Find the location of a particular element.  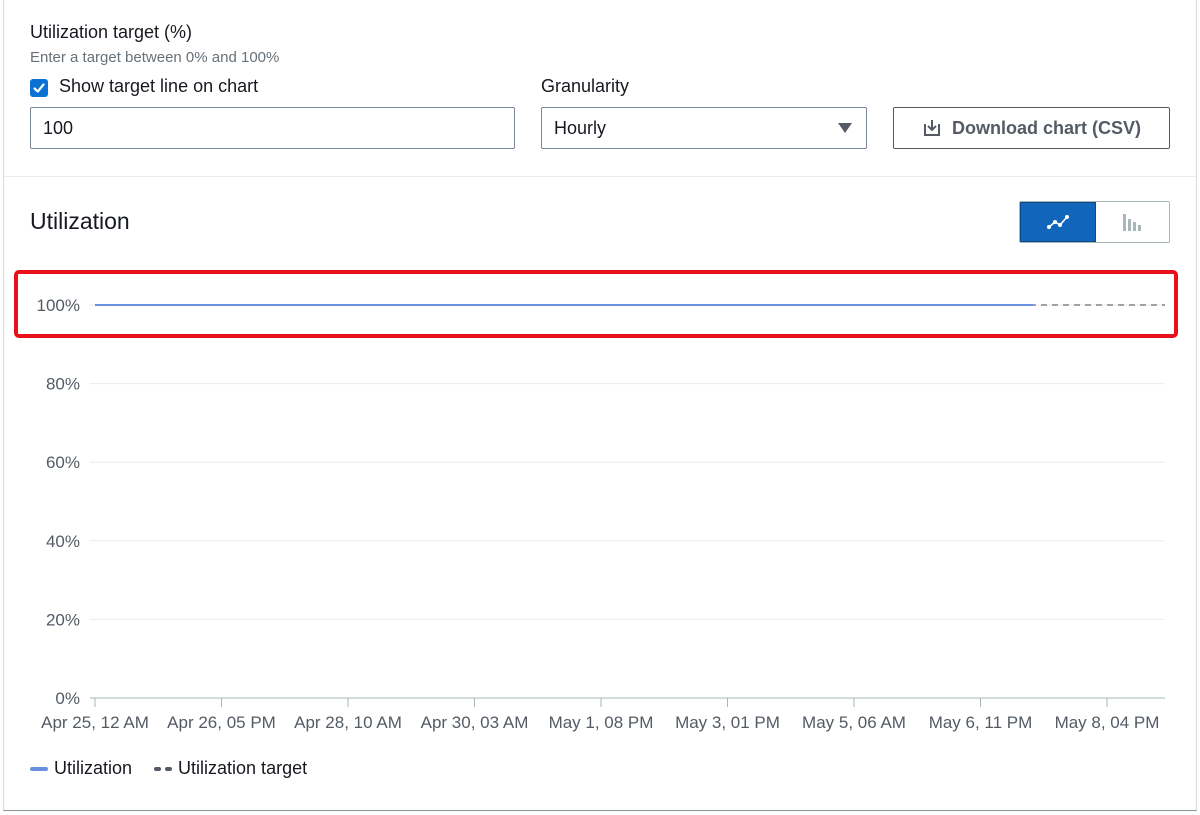

legend-item-target: Utilization target is located at coordinates (230, 768).